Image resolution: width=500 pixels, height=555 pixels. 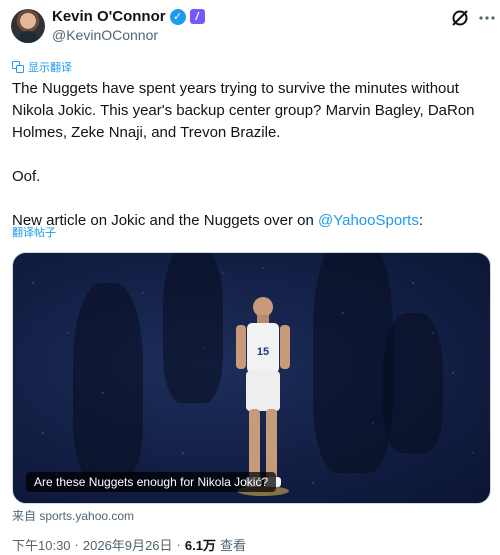 What do you see at coordinates (26, 176) in the screenshot?
I see `tweet-line-2: Oof.` at bounding box center [26, 176].